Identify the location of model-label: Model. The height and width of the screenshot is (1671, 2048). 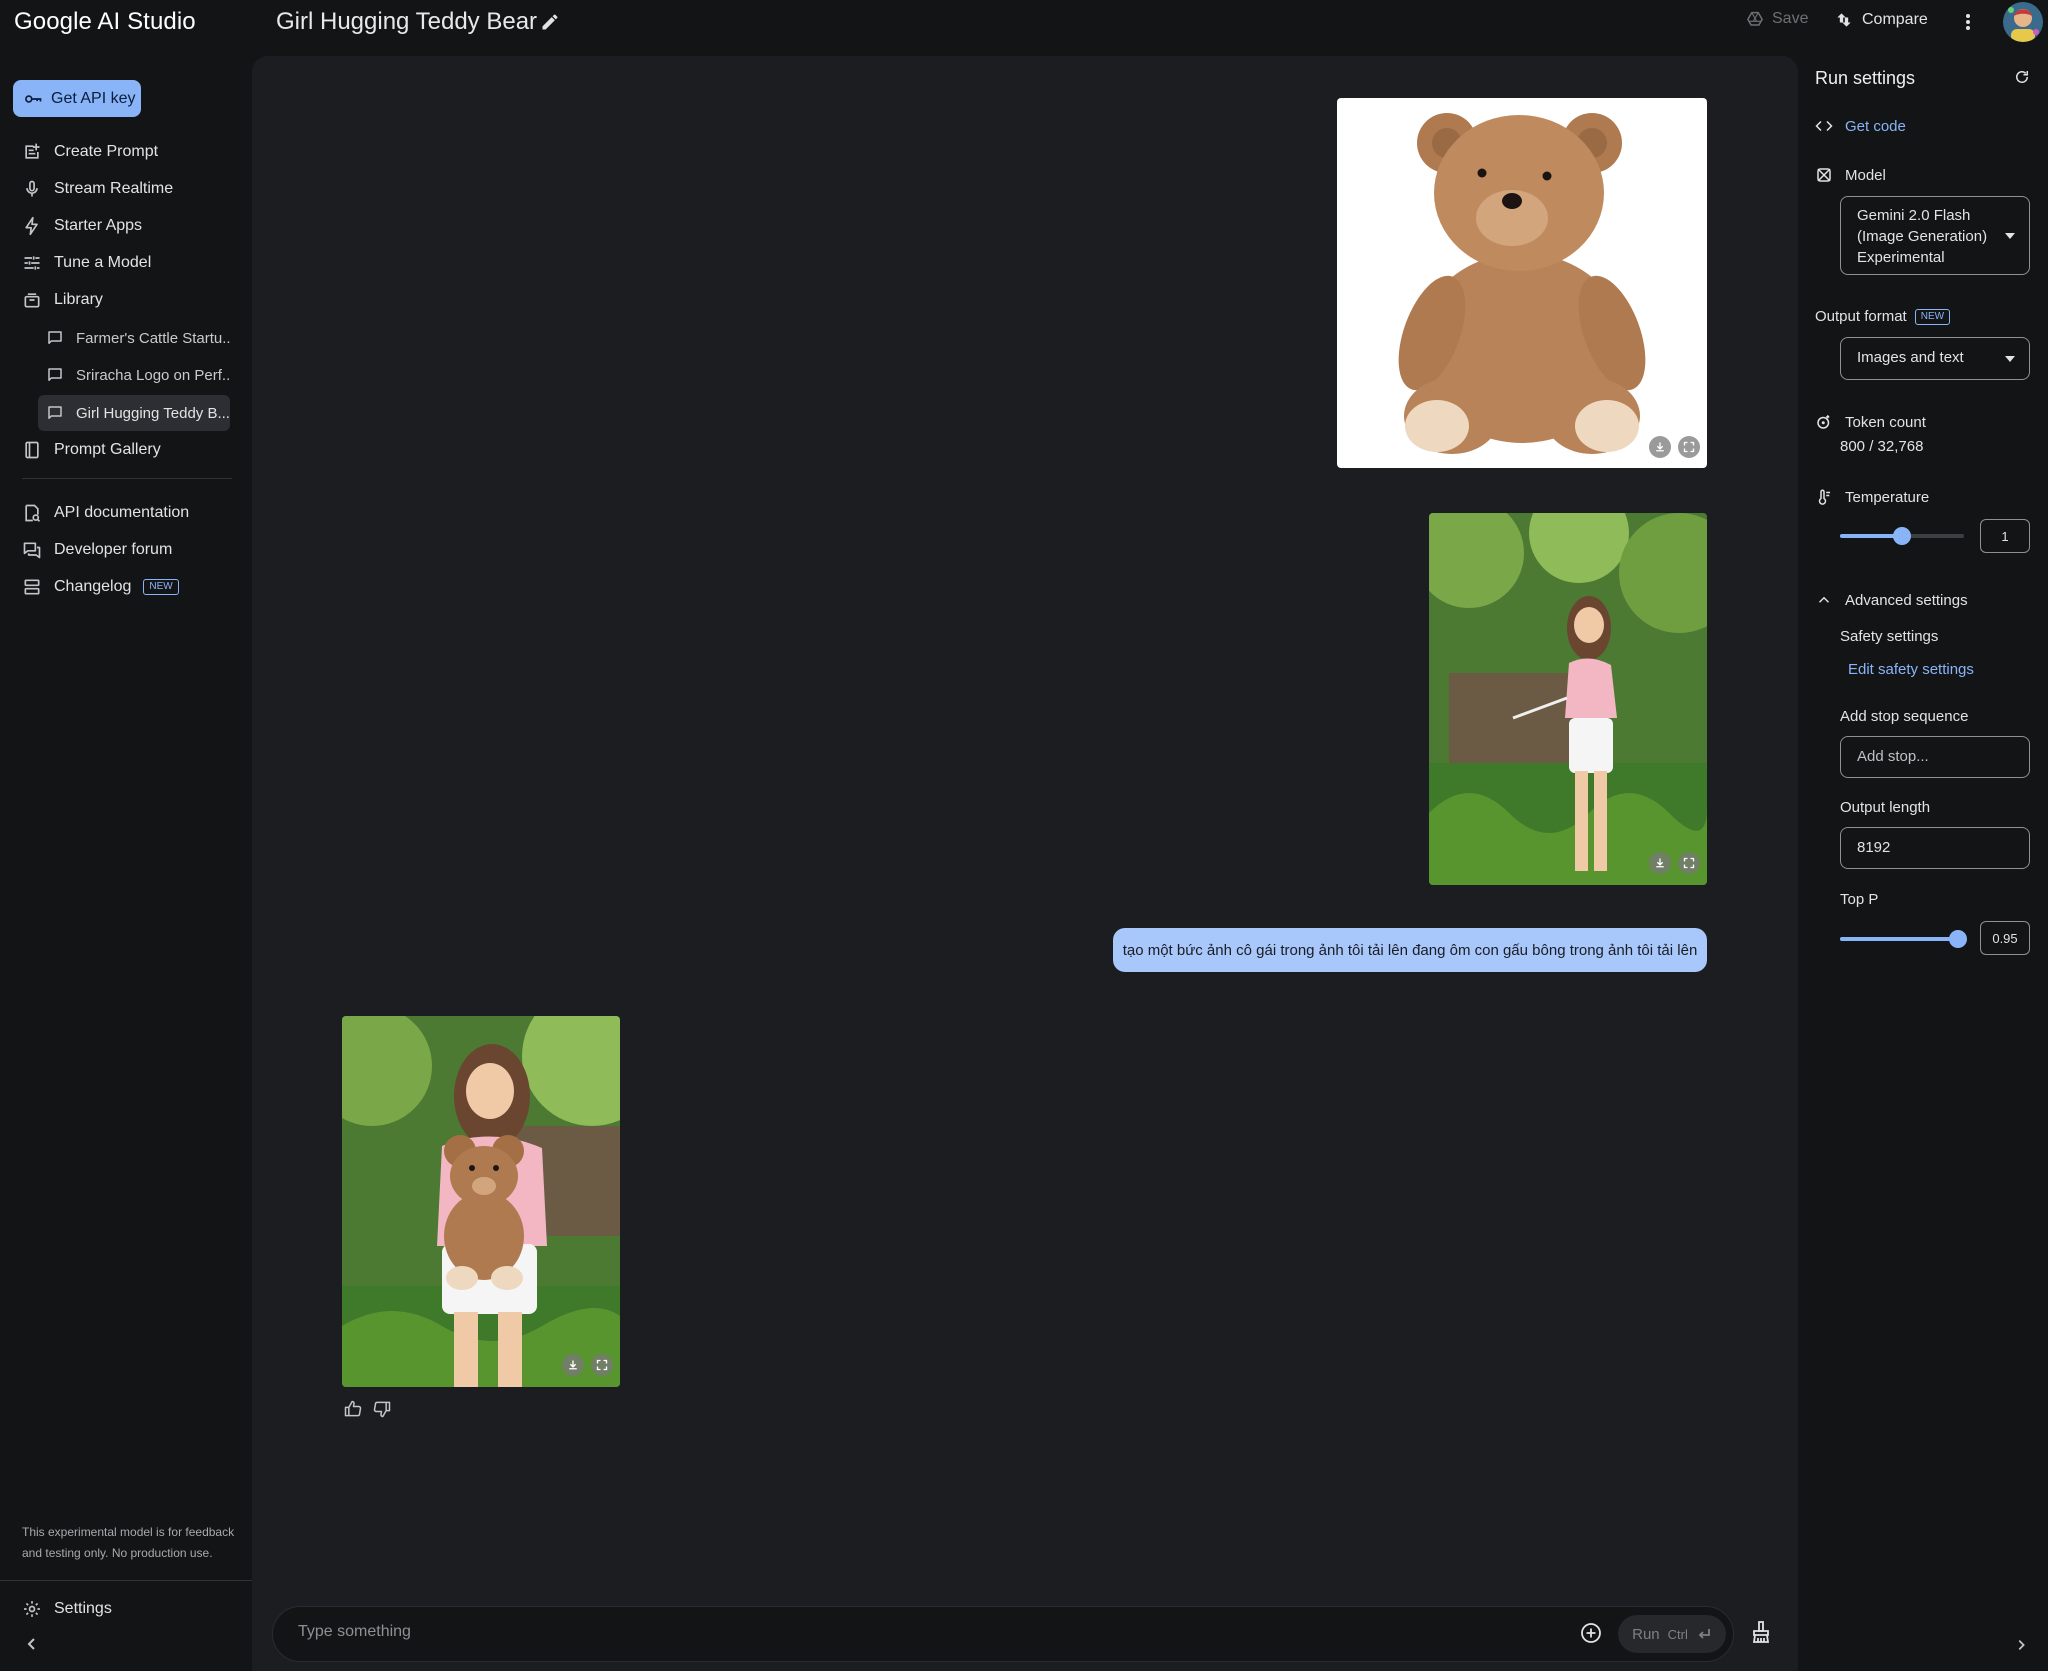
(1850, 175).